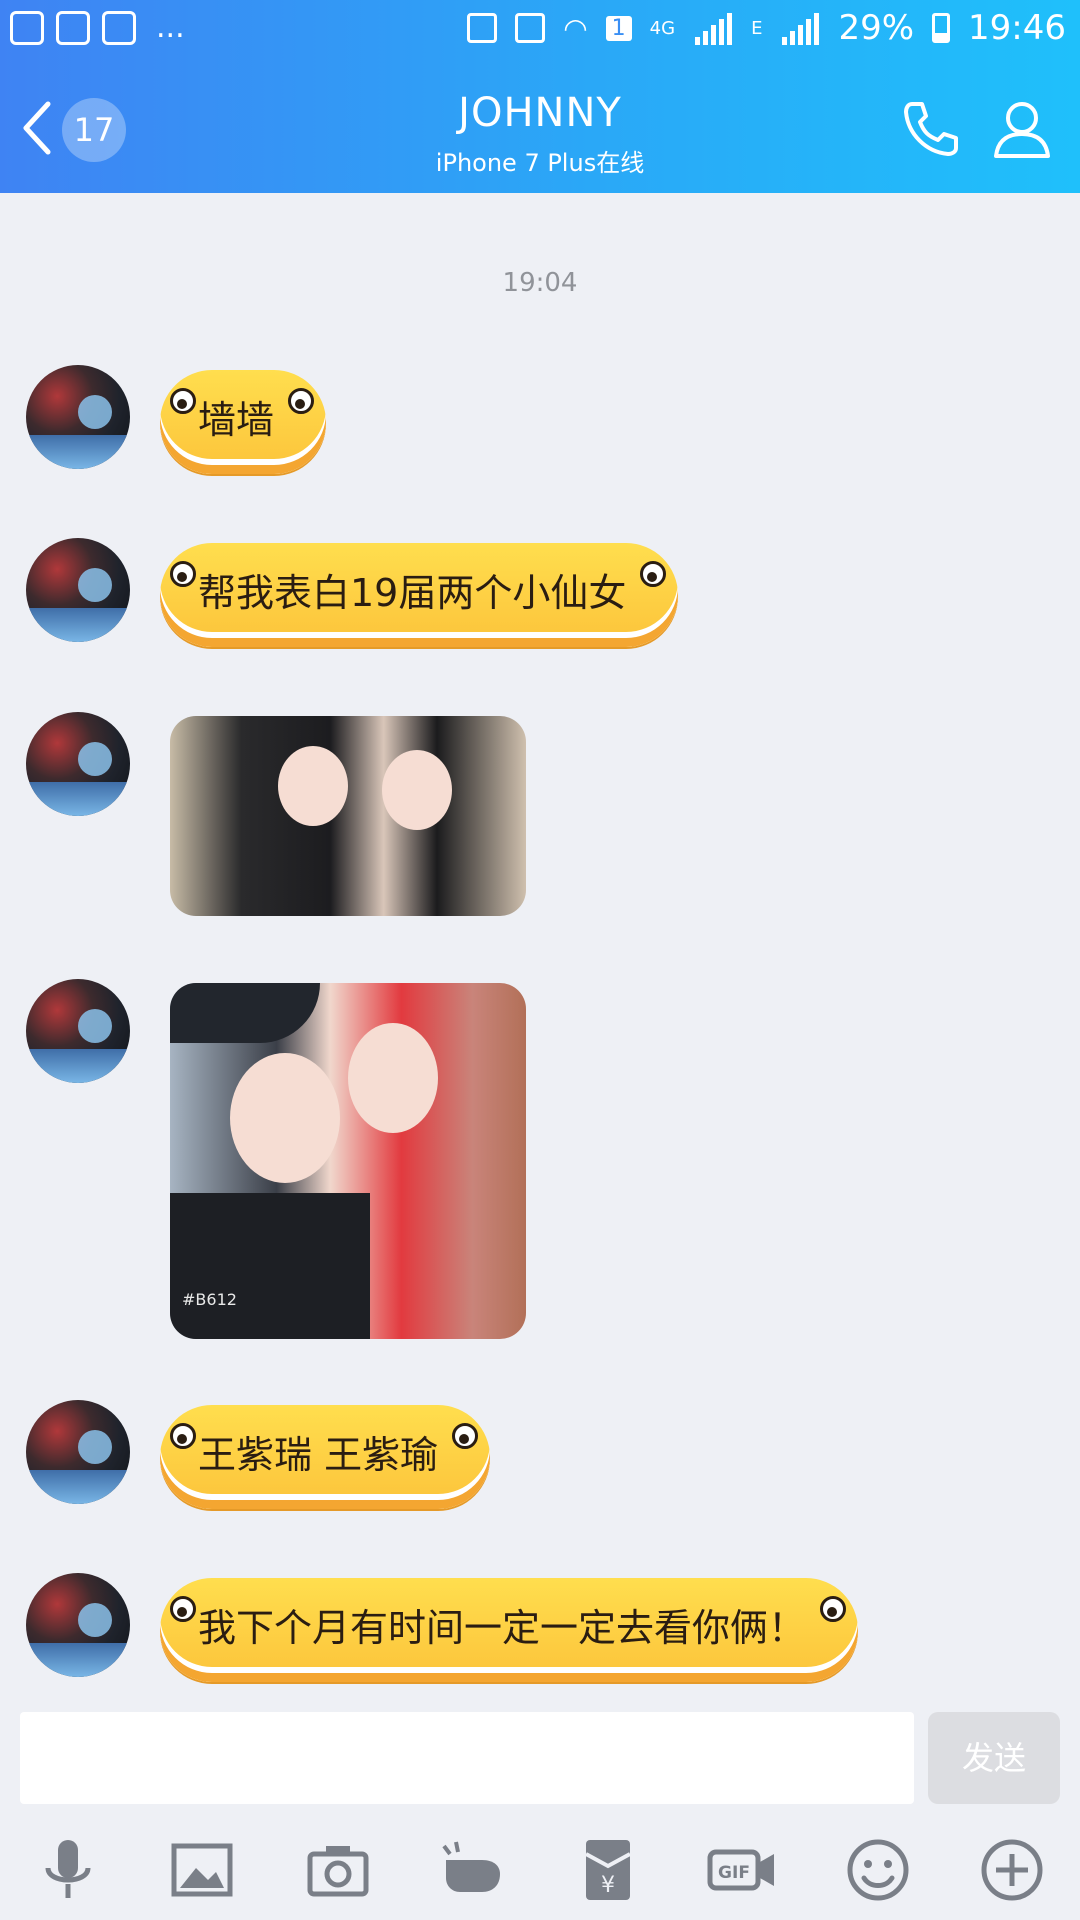 The width and height of the screenshot is (1080, 1920). What do you see at coordinates (270, 1266) in the screenshot?
I see `photo-jacket` at bounding box center [270, 1266].